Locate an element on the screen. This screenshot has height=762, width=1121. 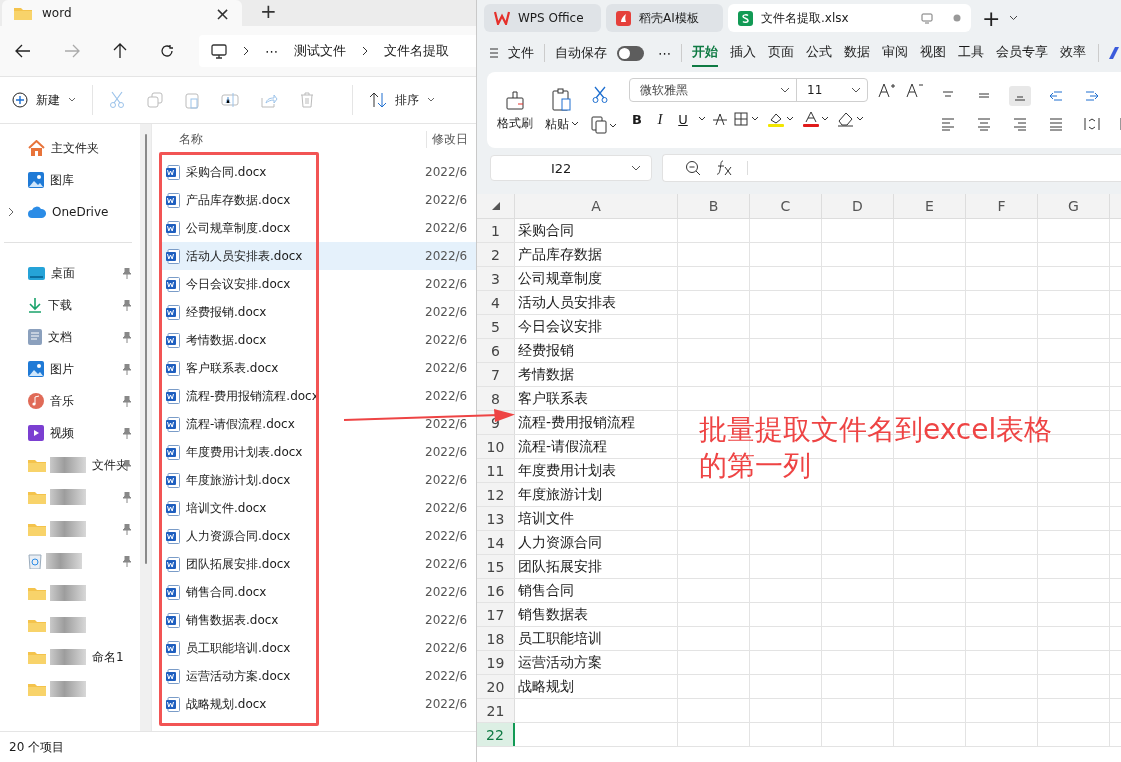
address-bar: ⋯ 测试文件 文件名提取 is located at coordinates (337, 51).